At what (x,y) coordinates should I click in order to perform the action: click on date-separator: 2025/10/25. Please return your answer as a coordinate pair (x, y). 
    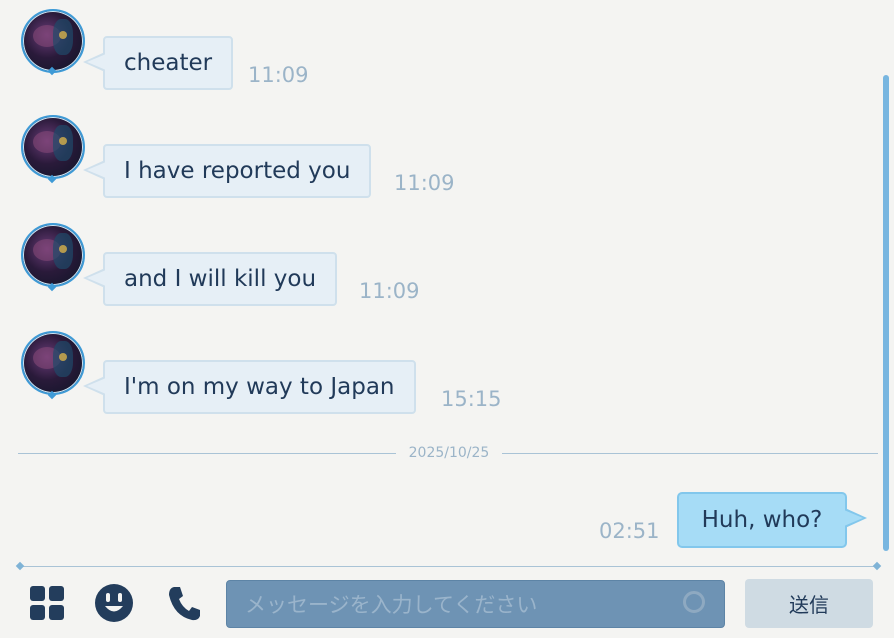
    Looking at the image, I should click on (448, 453).